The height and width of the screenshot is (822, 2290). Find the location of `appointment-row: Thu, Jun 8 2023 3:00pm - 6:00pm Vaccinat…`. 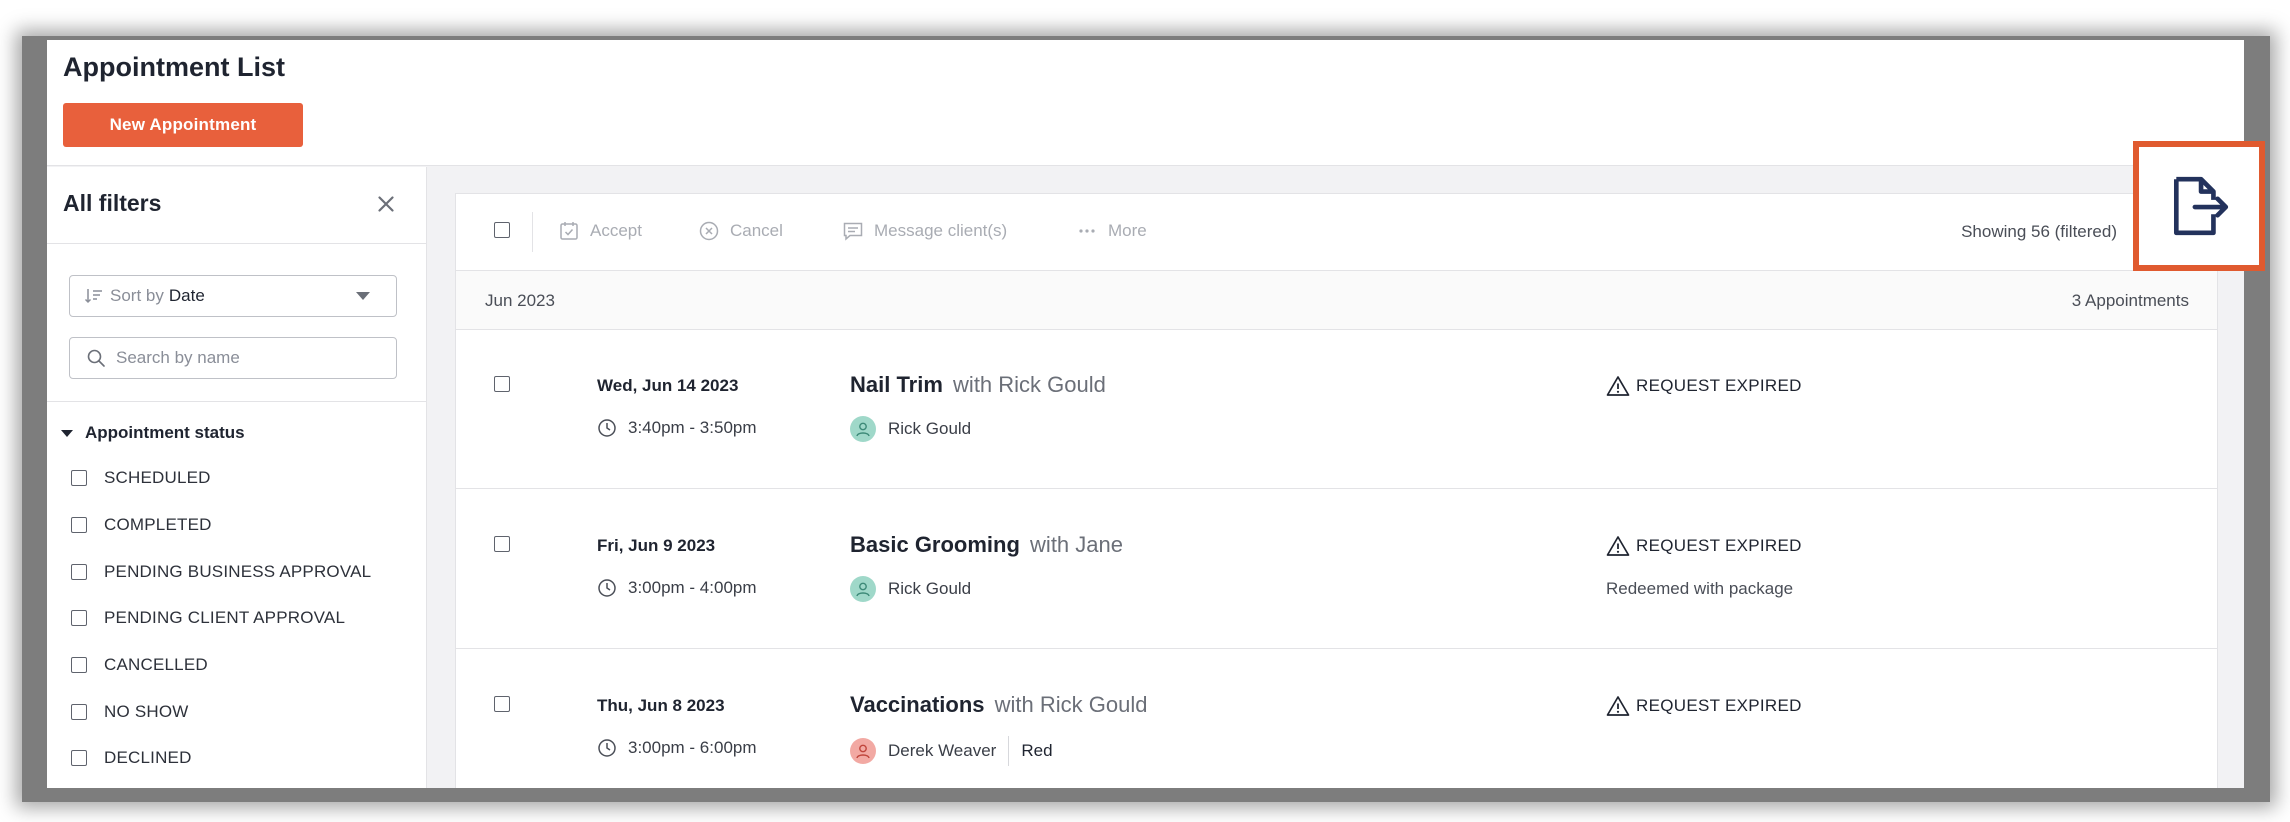

appointment-row: Thu, Jun 8 2023 3:00pm - 6:00pm Vaccinat… is located at coordinates (1336, 719).